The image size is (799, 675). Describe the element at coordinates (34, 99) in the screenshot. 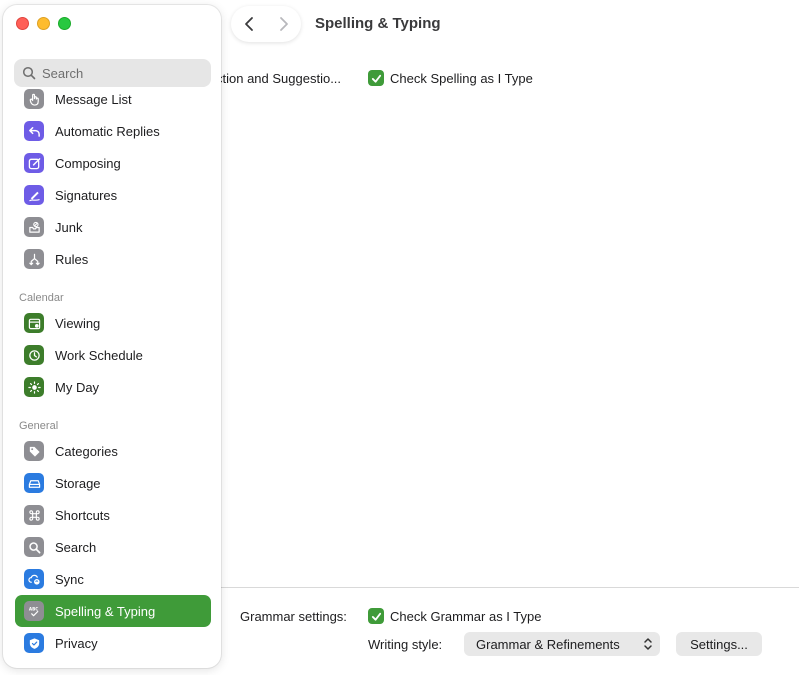

I see `hand-pointer-icon` at that location.